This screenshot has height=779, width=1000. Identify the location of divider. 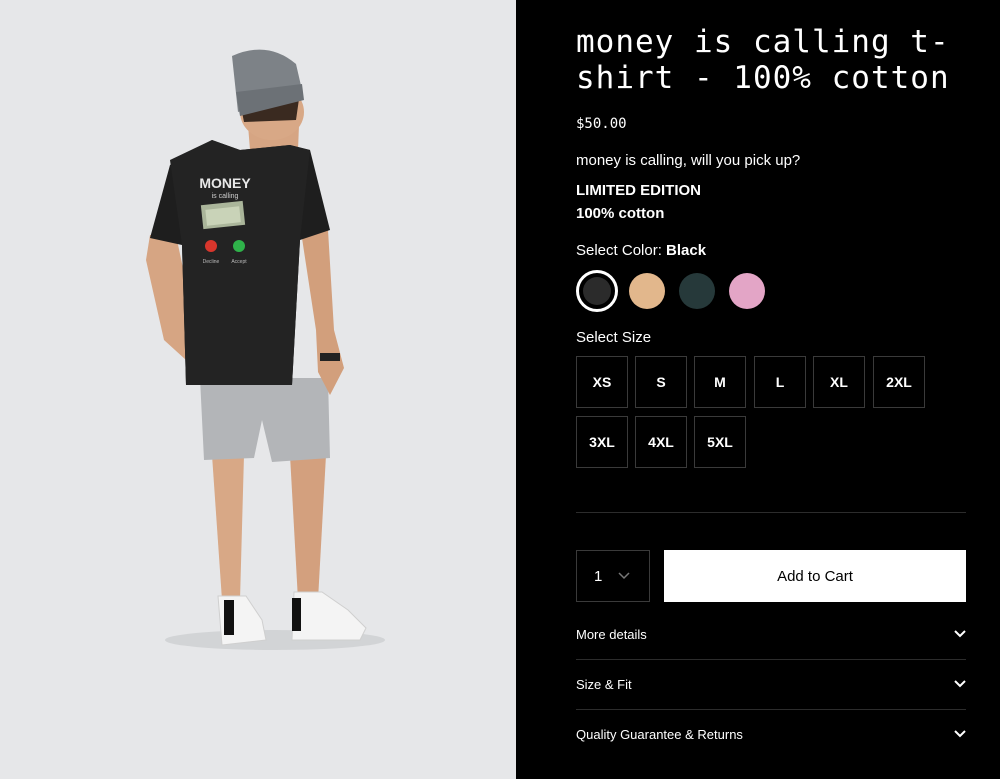
(771, 512).